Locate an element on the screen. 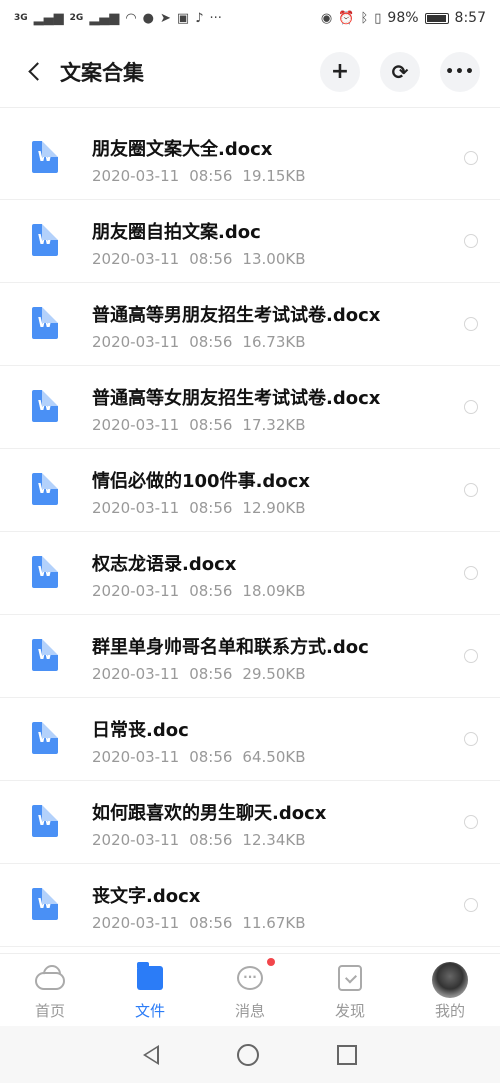 The image size is (500, 1083). nav-files: 文件 is located at coordinates (150, 990).